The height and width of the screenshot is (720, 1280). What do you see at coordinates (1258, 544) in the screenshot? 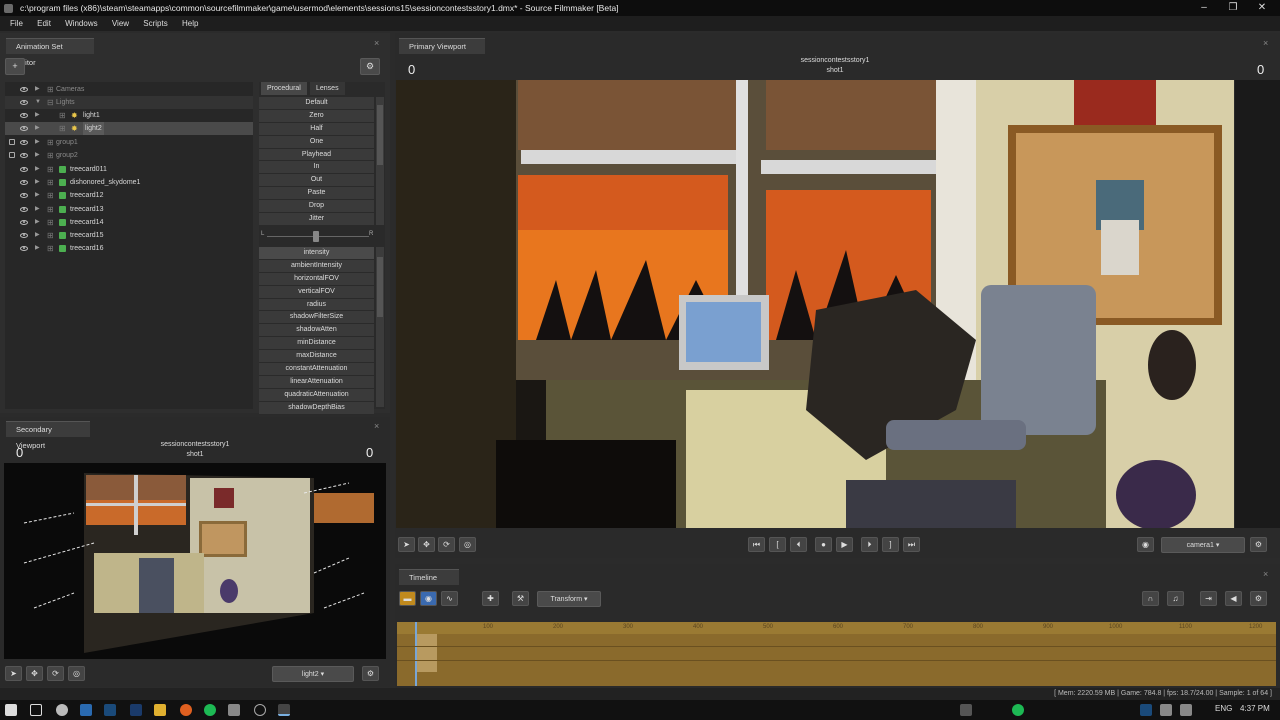
I see `primary-settings-gear-icon: ⚙` at bounding box center [1258, 544].